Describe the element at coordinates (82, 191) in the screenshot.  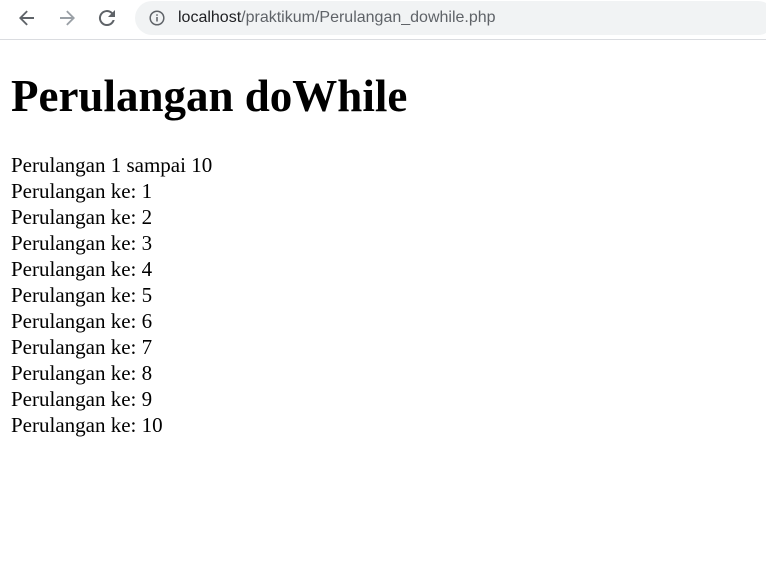
I see `loop-line: Perulangan ke: 1` at that location.